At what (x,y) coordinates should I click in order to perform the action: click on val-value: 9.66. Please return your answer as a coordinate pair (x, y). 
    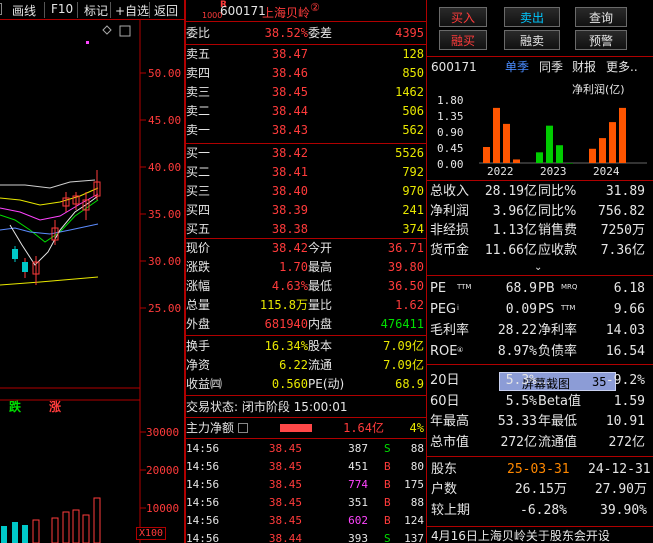
    Looking at the image, I should click on (629, 309).